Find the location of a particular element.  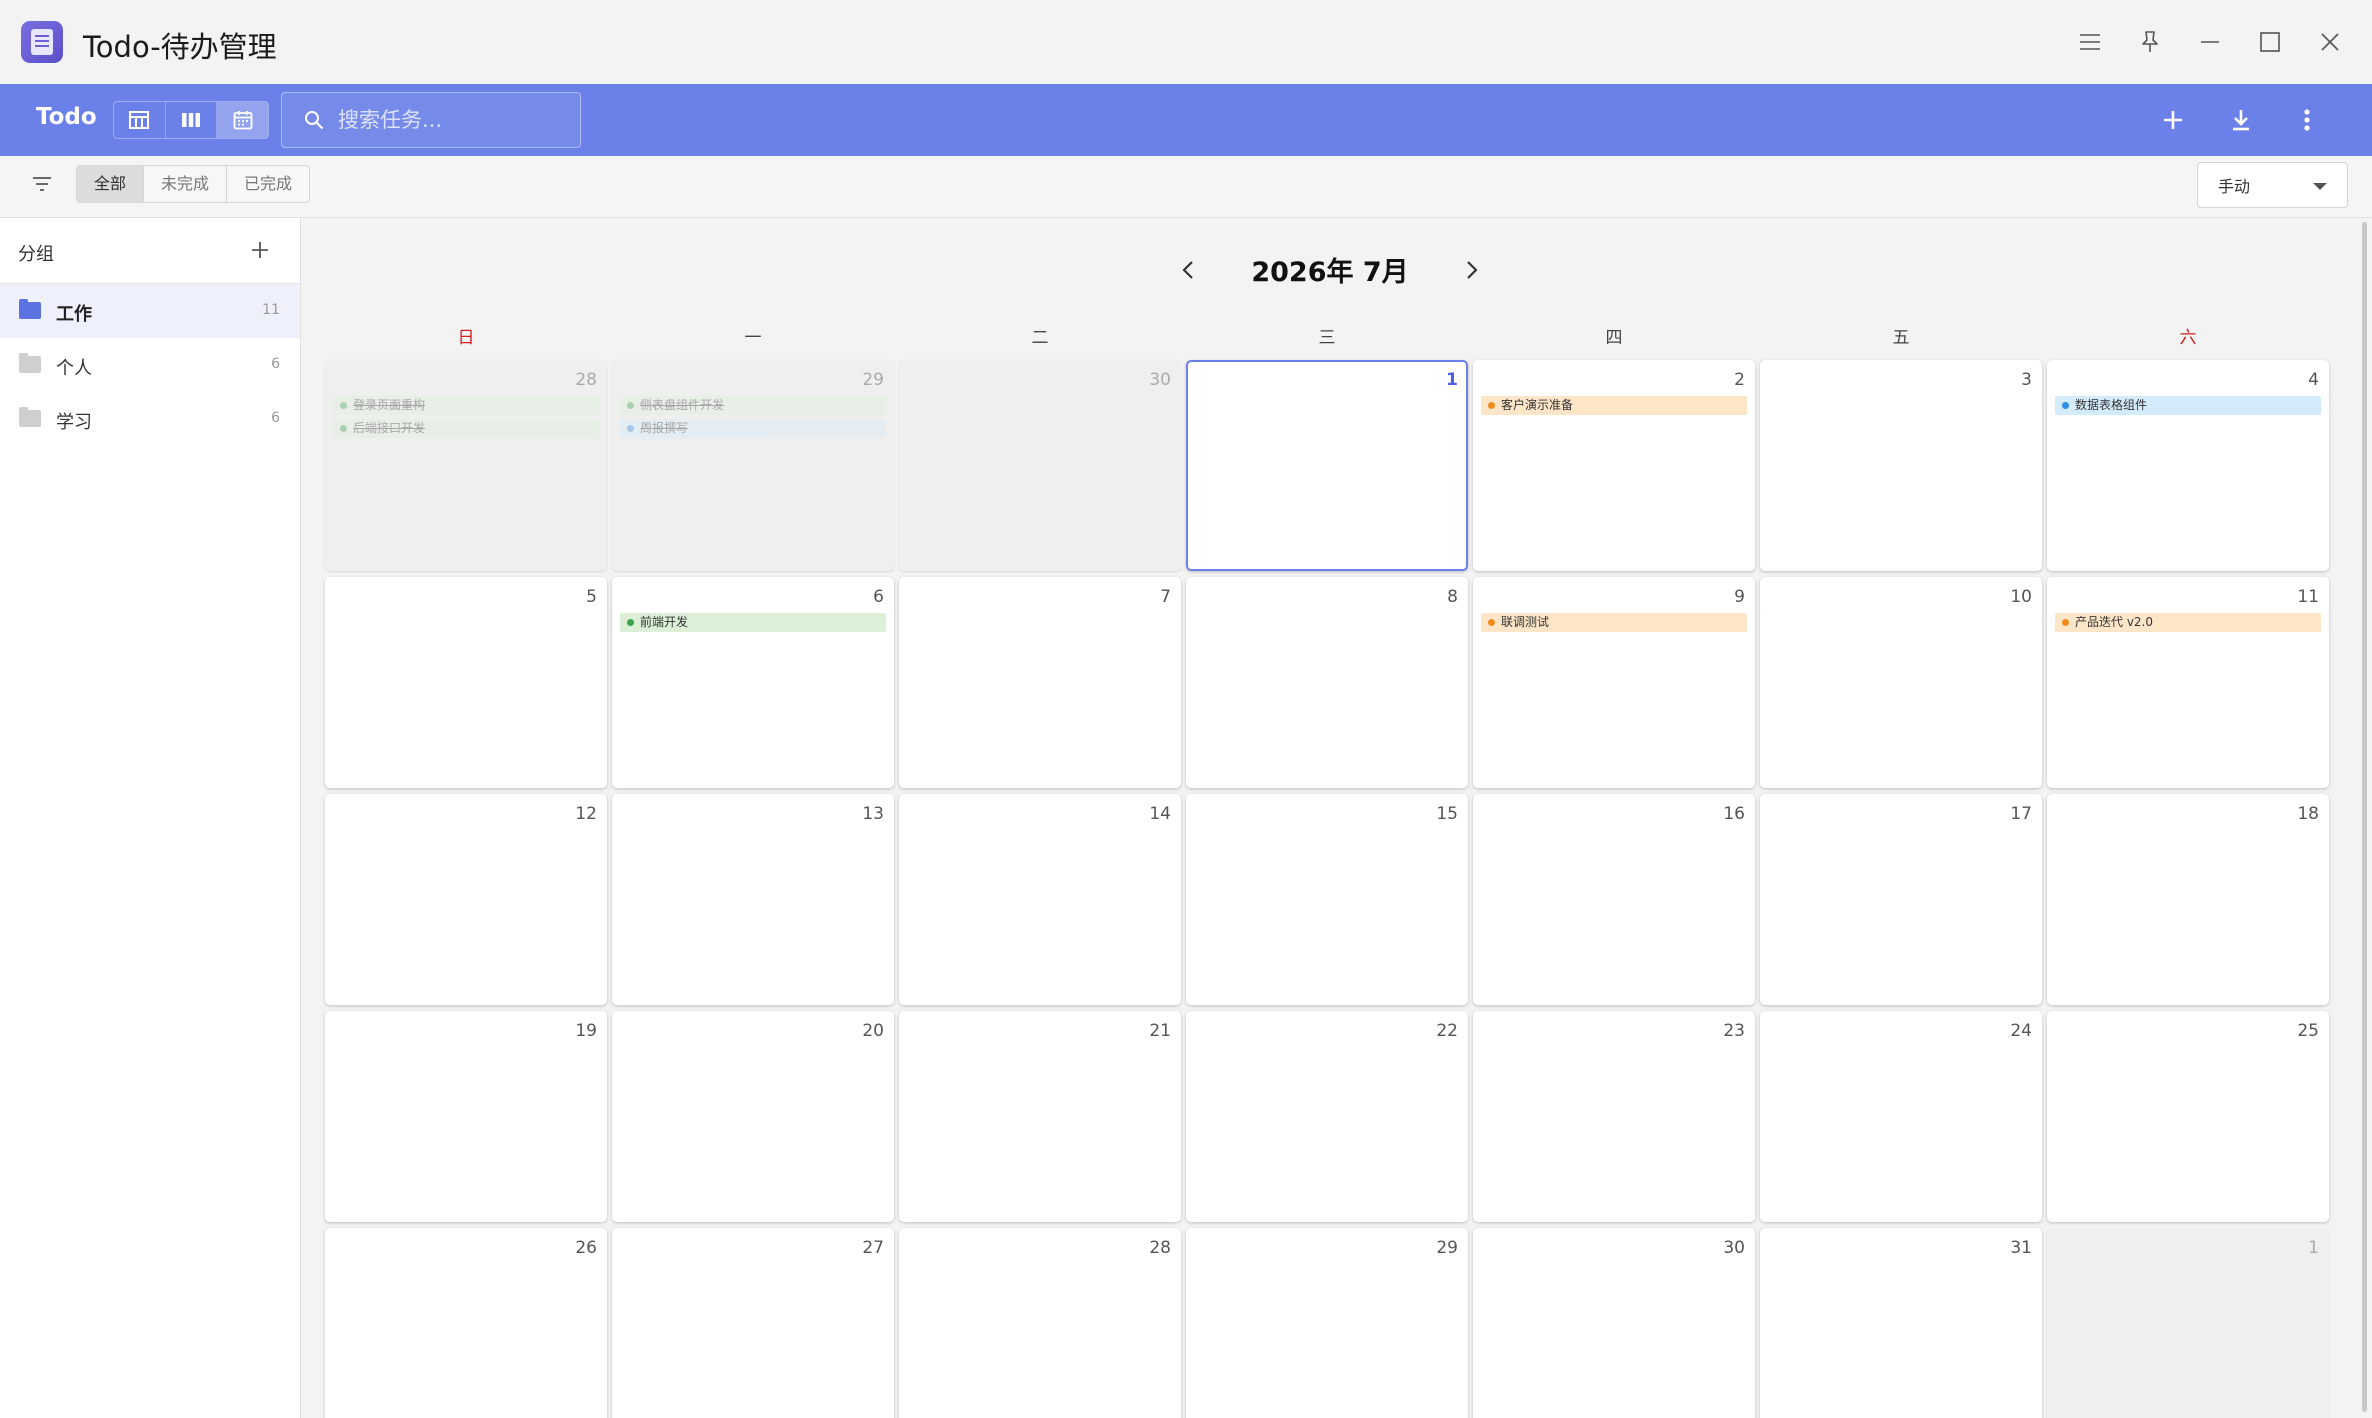

day-number: 22 is located at coordinates (1447, 1031).